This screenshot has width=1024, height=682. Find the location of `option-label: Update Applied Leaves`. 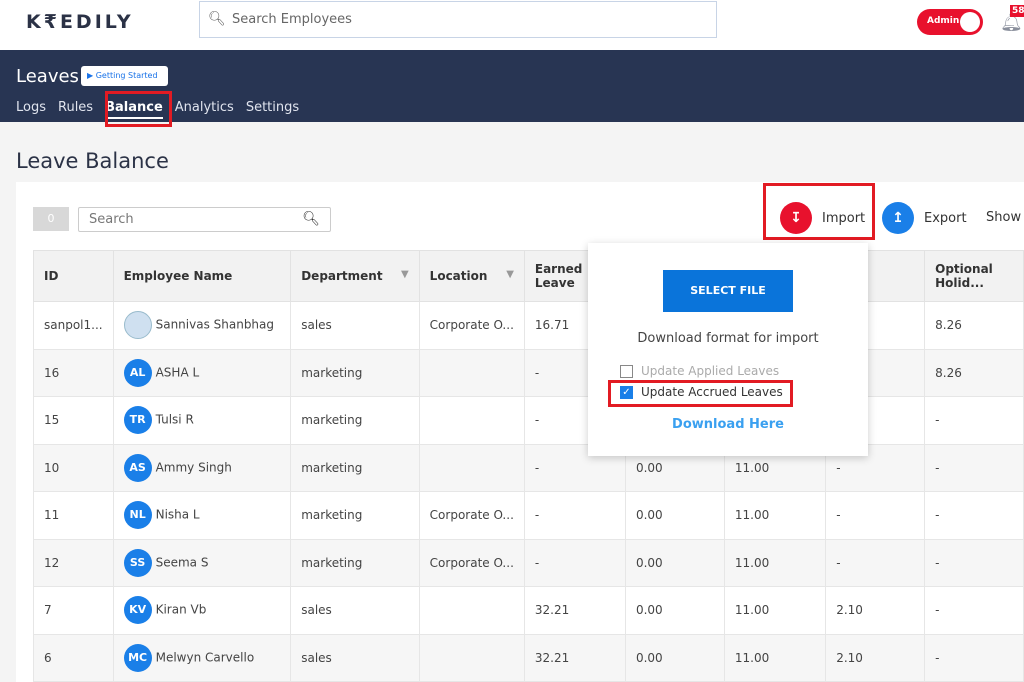

option-label: Update Applied Leaves is located at coordinates (710, 371).